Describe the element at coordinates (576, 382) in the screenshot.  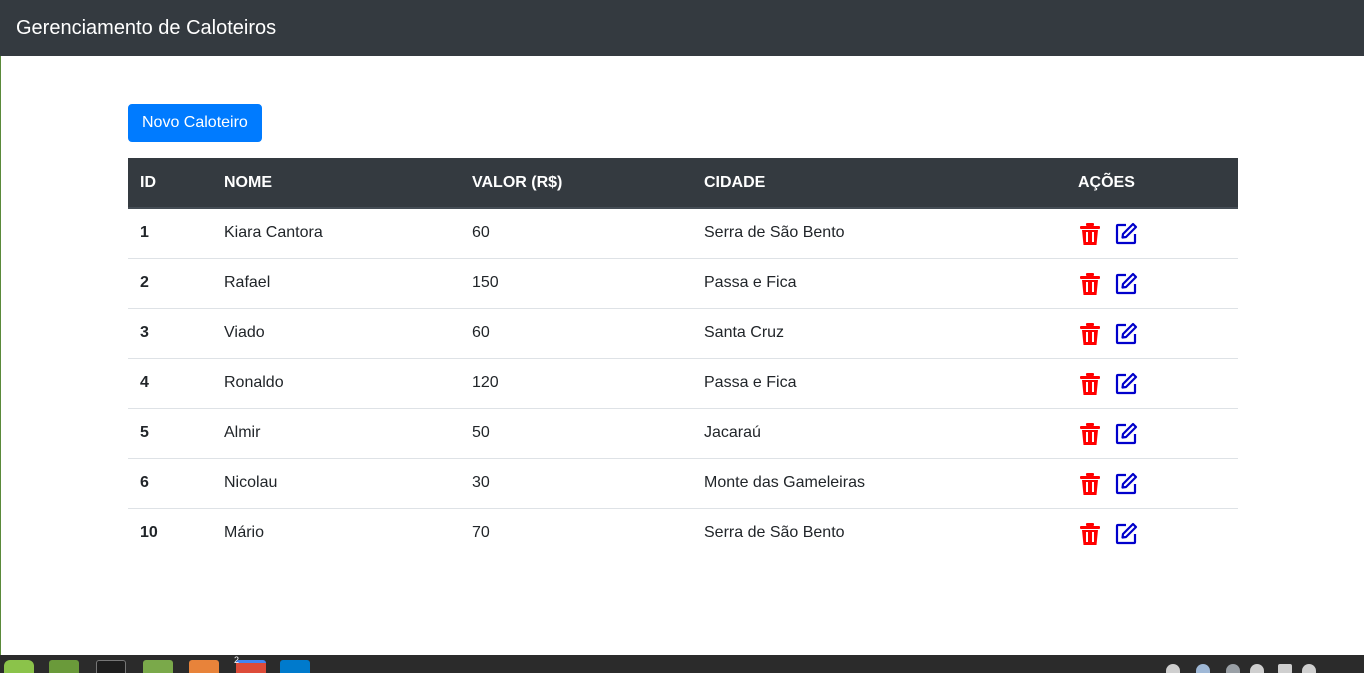
I see `cell-valor: 120` at that location.